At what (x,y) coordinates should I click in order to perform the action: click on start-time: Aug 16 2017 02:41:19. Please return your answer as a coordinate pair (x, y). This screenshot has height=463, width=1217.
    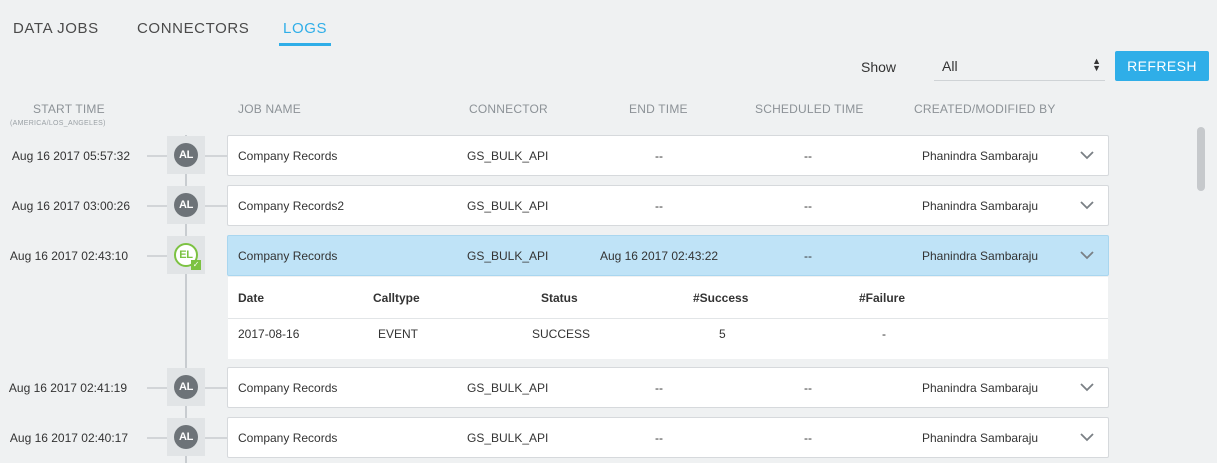
    Looking at the image, I should click on (67, 388).